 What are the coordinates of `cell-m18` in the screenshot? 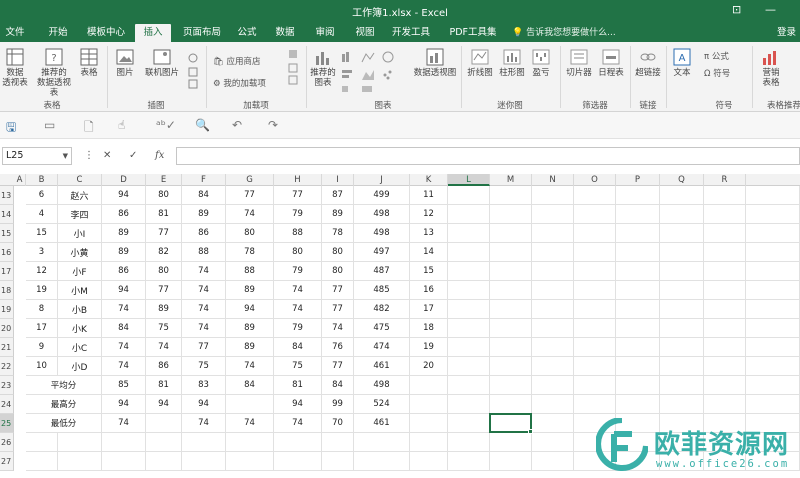 It's located at (553, 290).